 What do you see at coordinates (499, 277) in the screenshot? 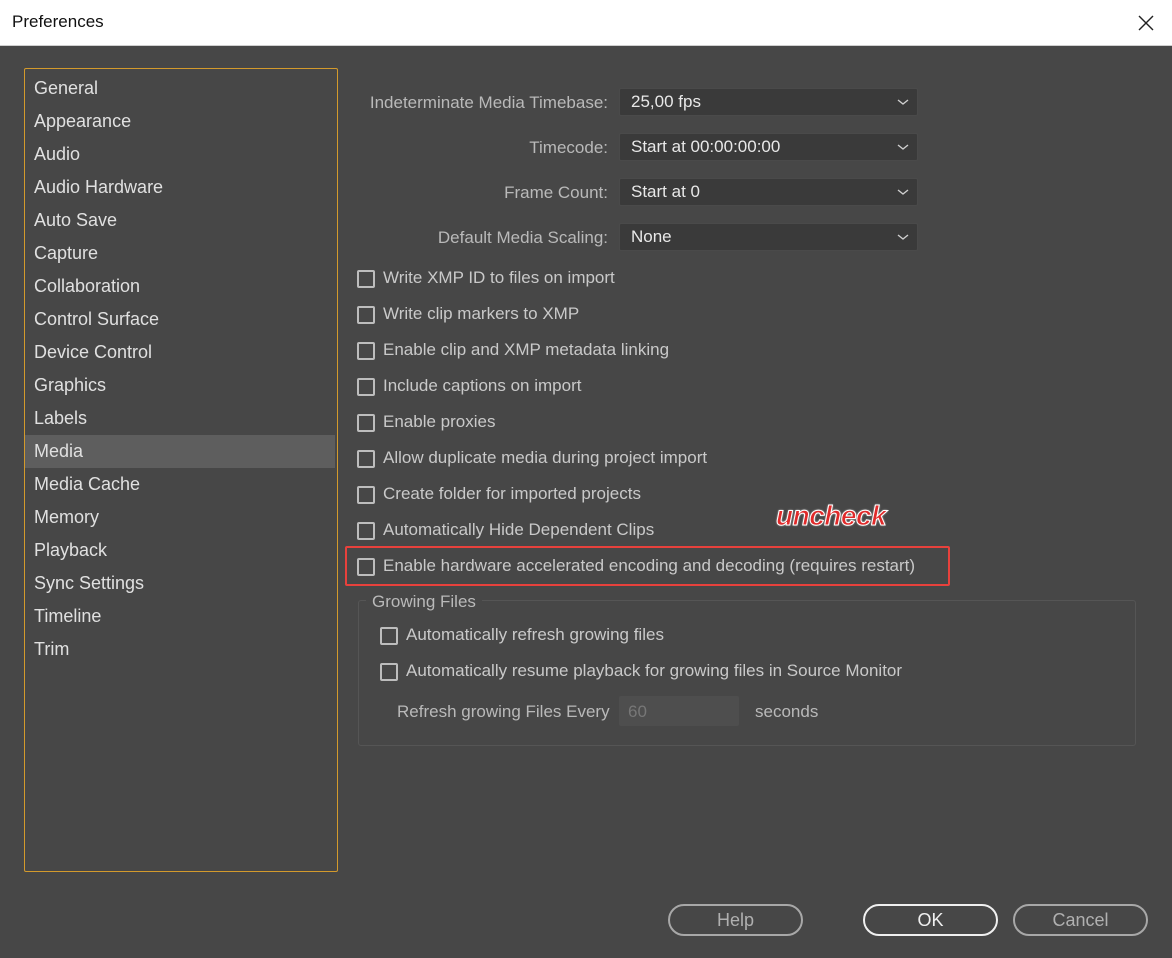
I see `checkbox-label: Write XMP ID to files on import` at bounding box center [499, 277].